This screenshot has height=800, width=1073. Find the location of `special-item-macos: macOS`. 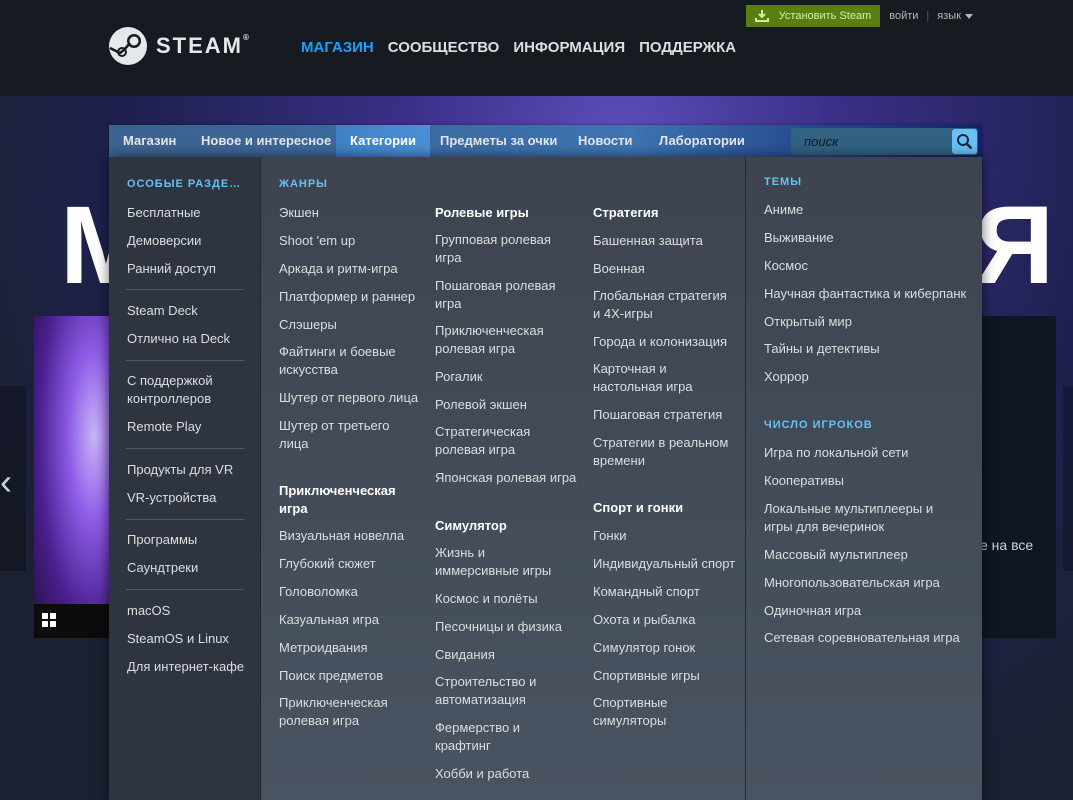

special-item-macos: macOS is located at coordinates (148, 611).